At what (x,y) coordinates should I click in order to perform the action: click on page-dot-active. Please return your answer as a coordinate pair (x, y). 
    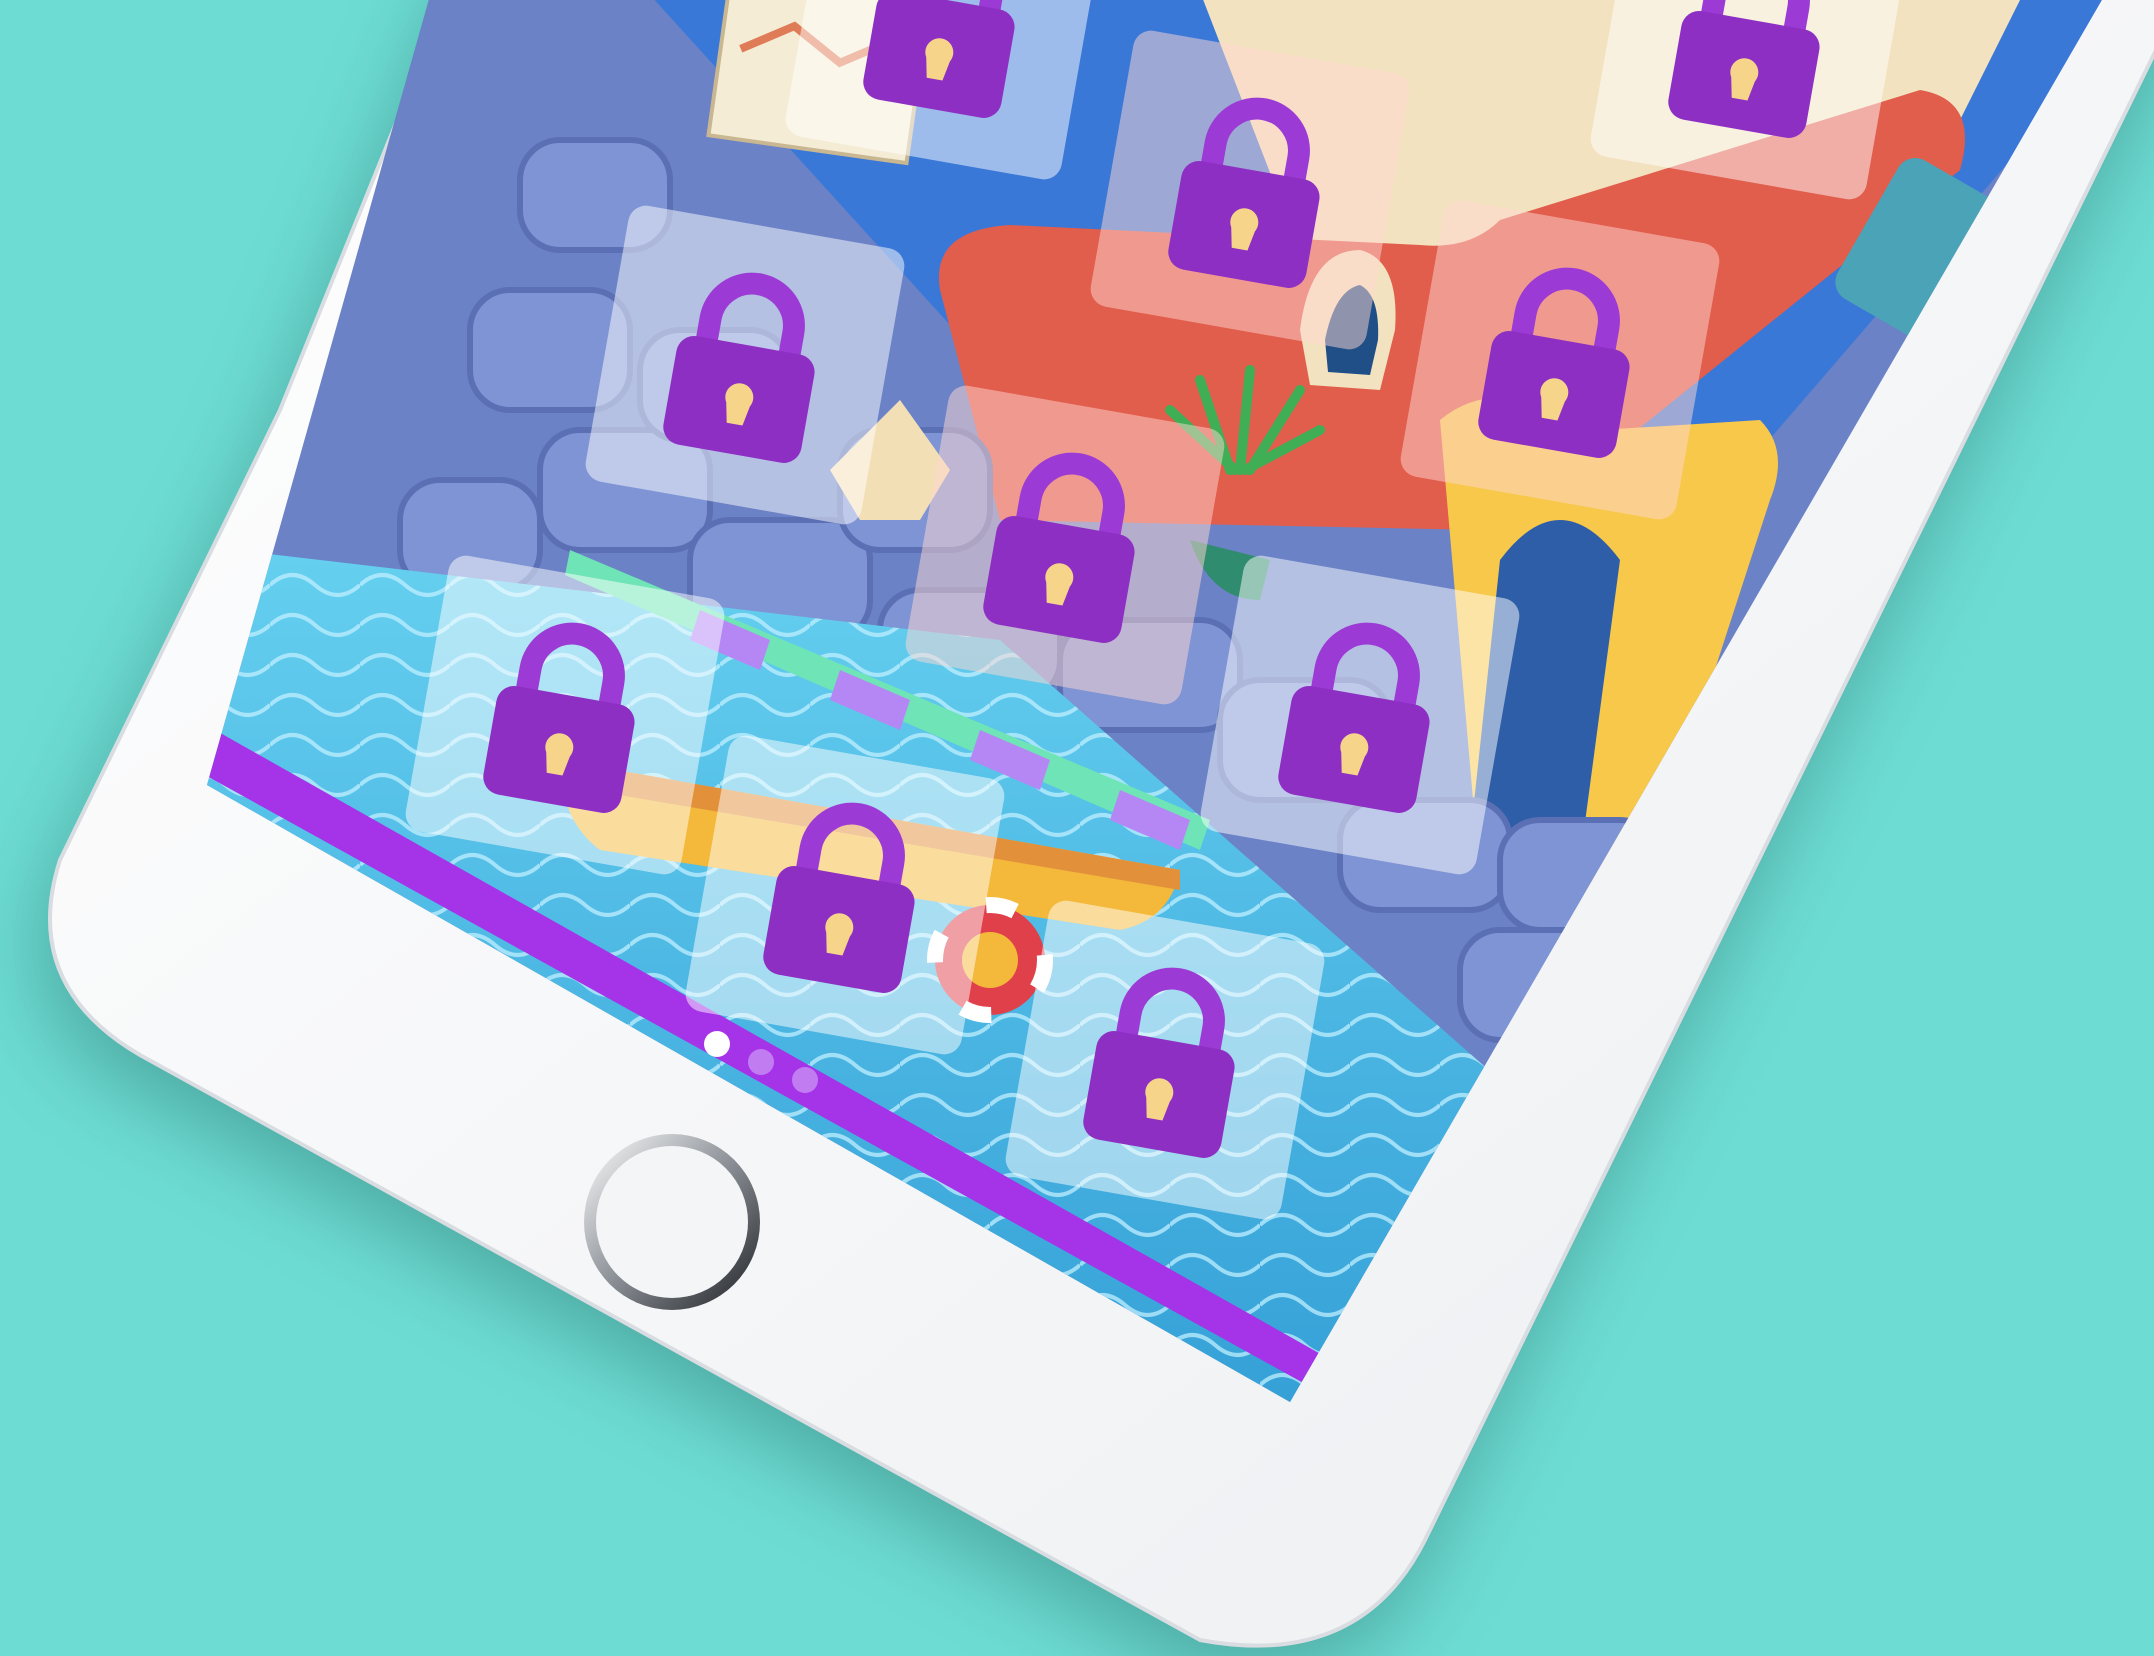
    Looking at the image, I should click on (717, 1044).